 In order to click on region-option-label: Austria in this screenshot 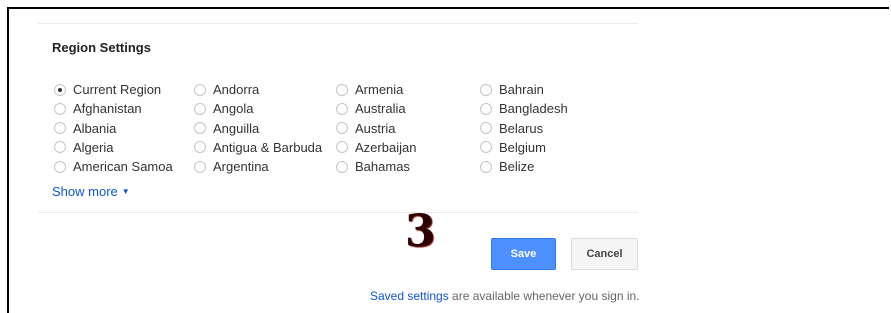, I will do `click(375, 128)`.